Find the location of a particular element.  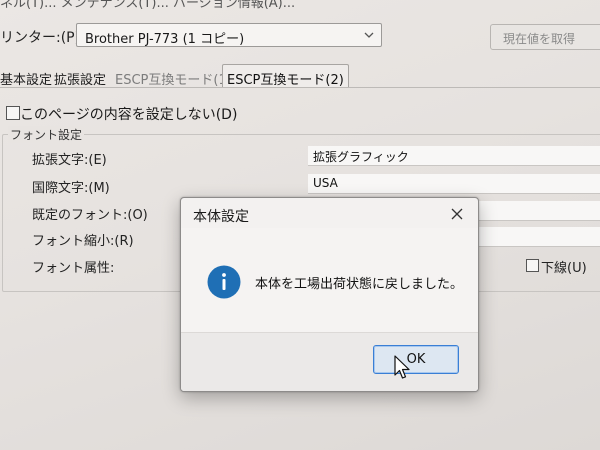

font-settings-group-label: フォント設定 is located at coordinates (46, 134).